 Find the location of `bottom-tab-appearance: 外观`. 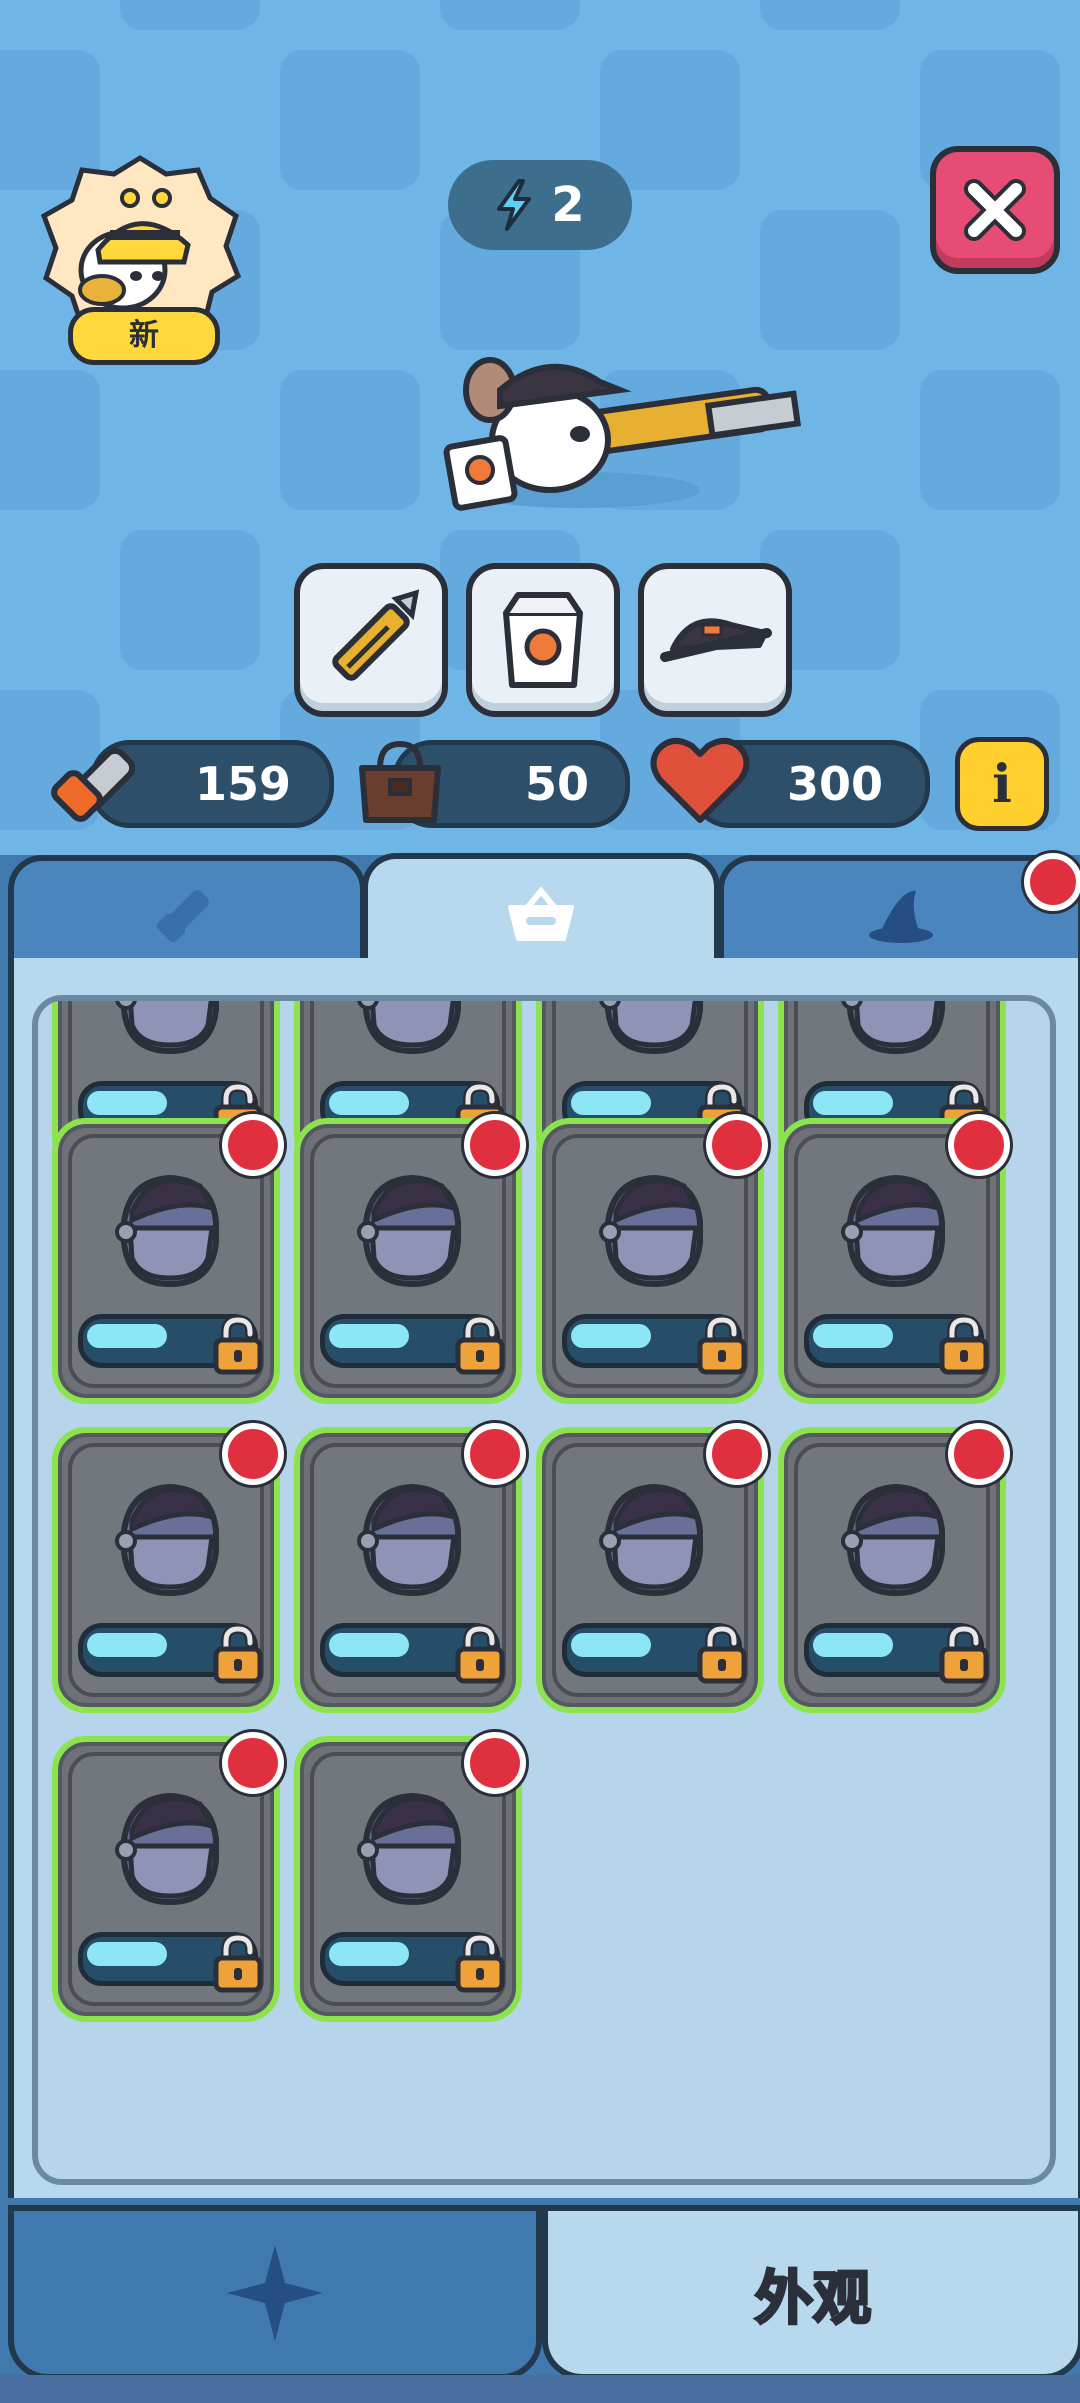

bottom-tab-appearance: 外观 is located at coordinates (811, 2292).